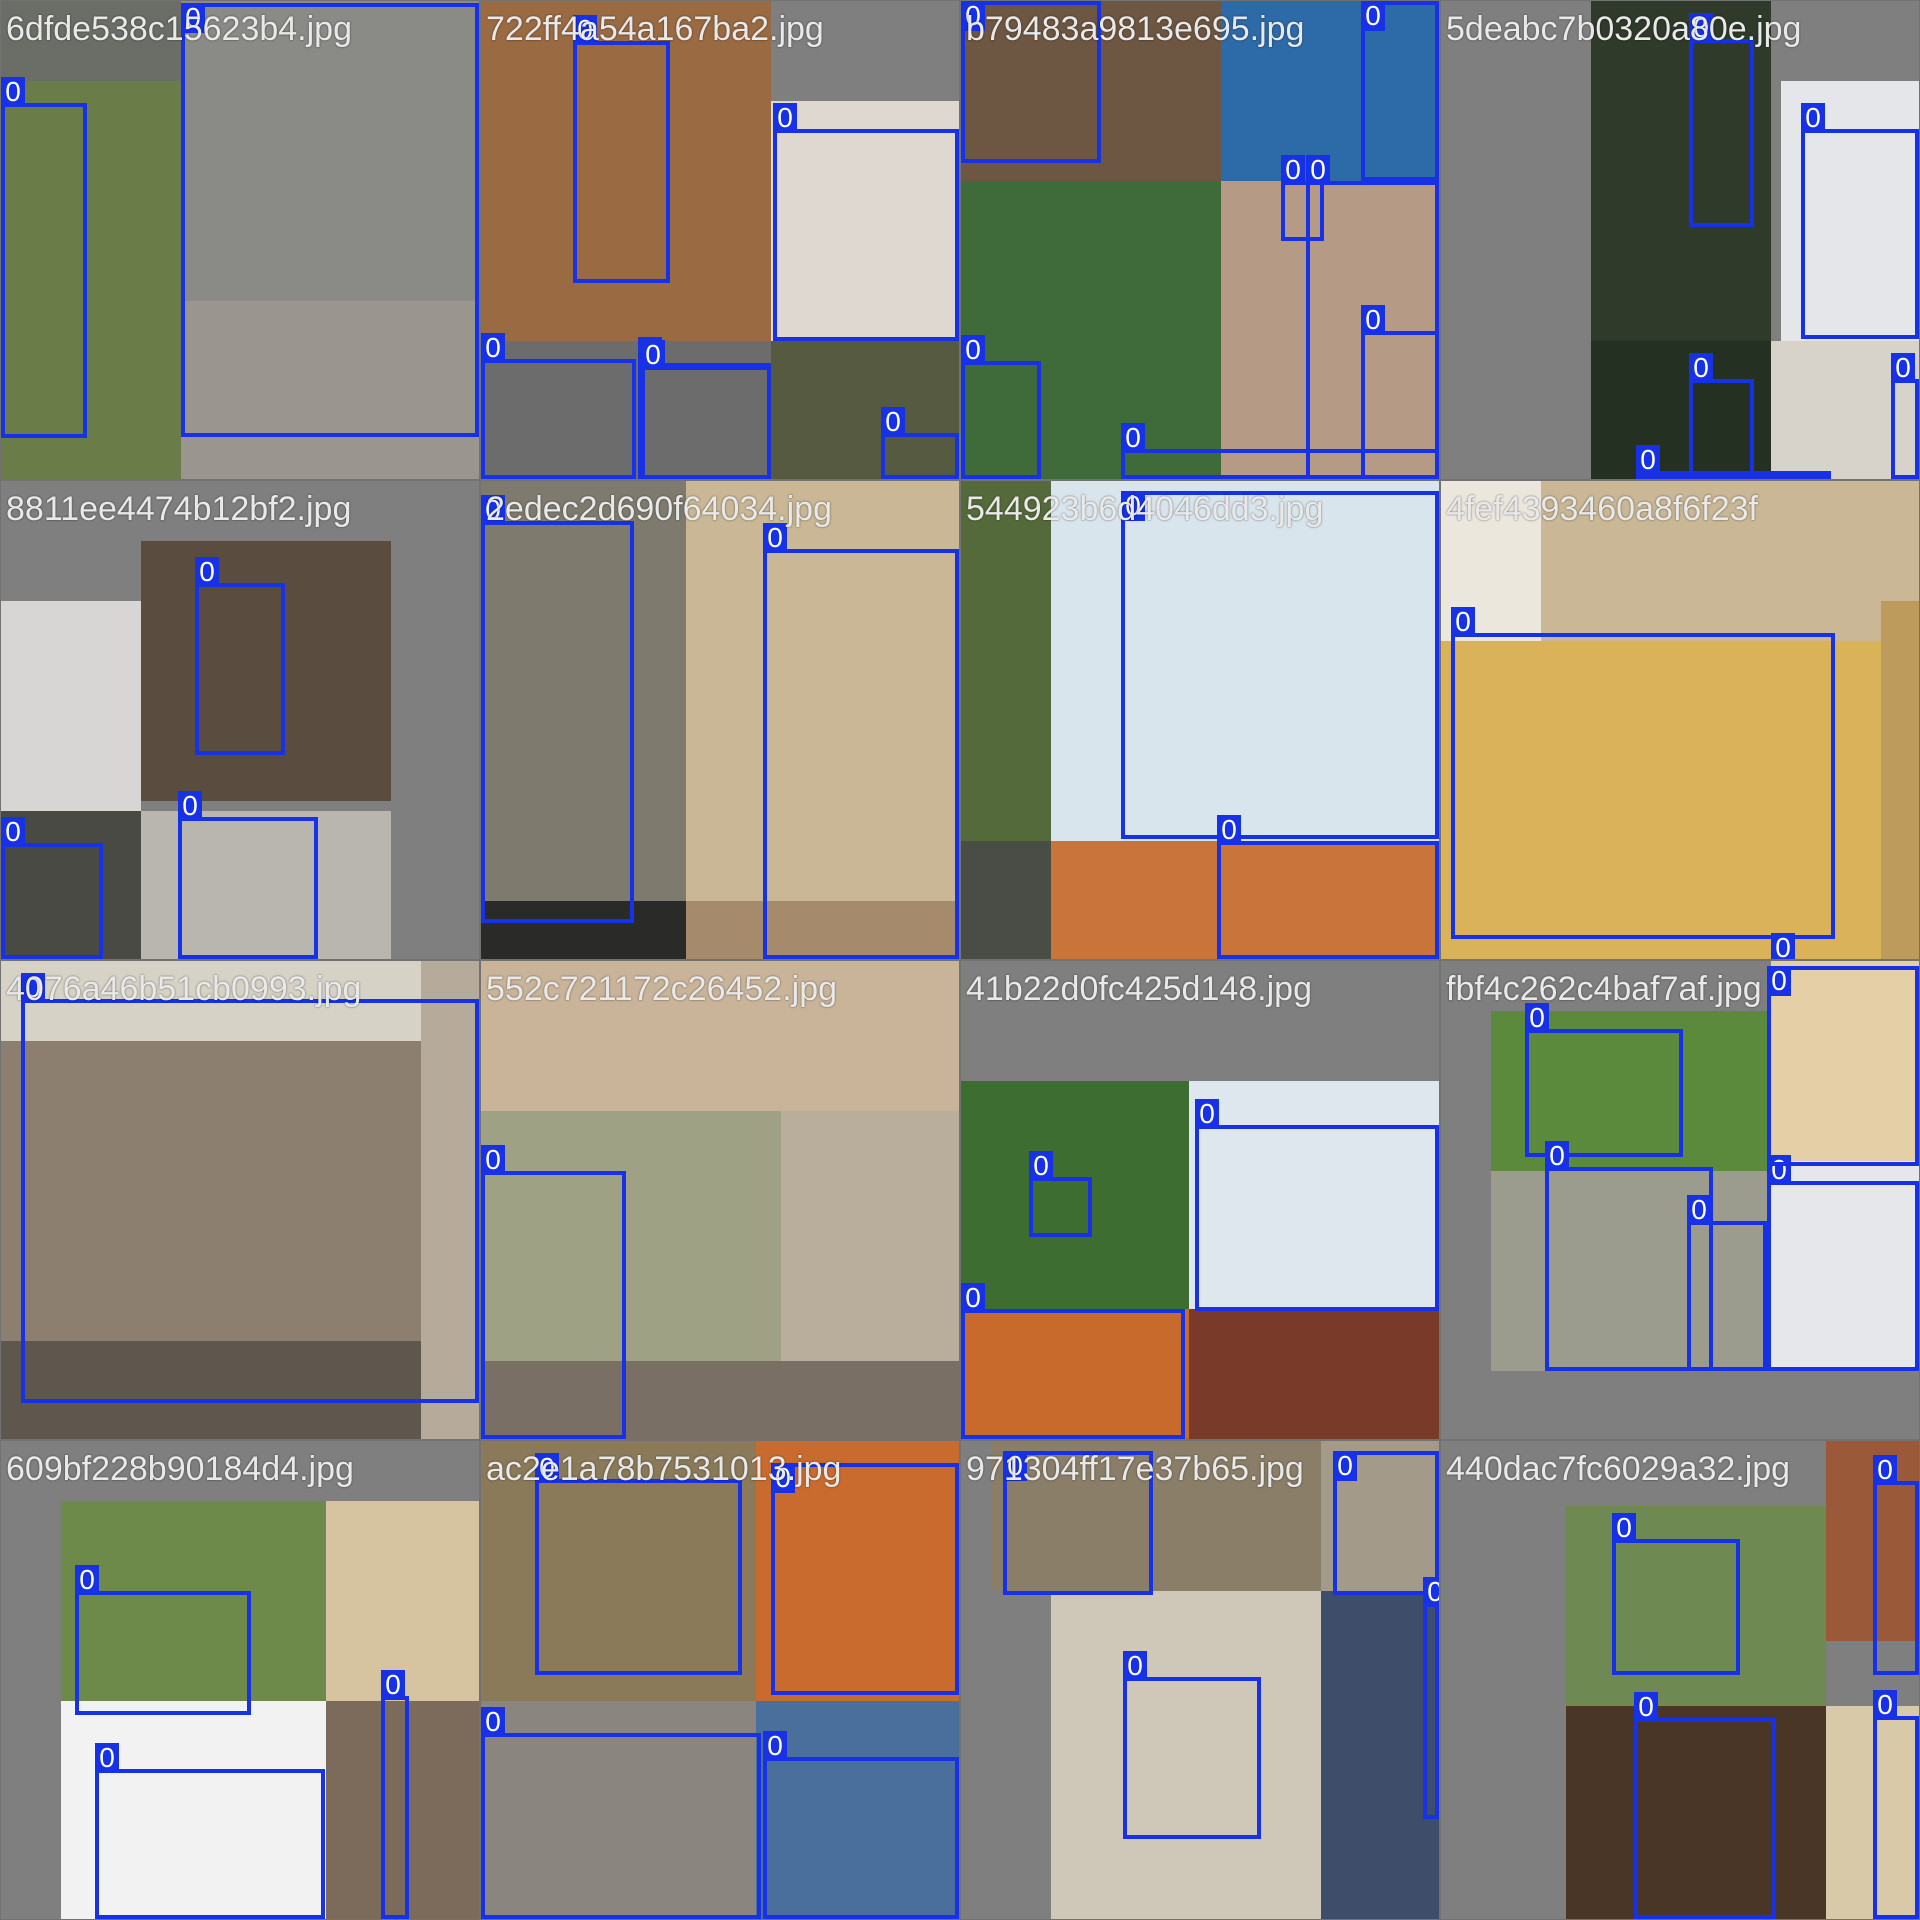 The image size is (1920, 1920). What do you see at coordinates (720, 1200) in the screenshot?
I see `mosaic-tile: 552c721172c26452.jpg 0` at bounding box center [720, 1200].